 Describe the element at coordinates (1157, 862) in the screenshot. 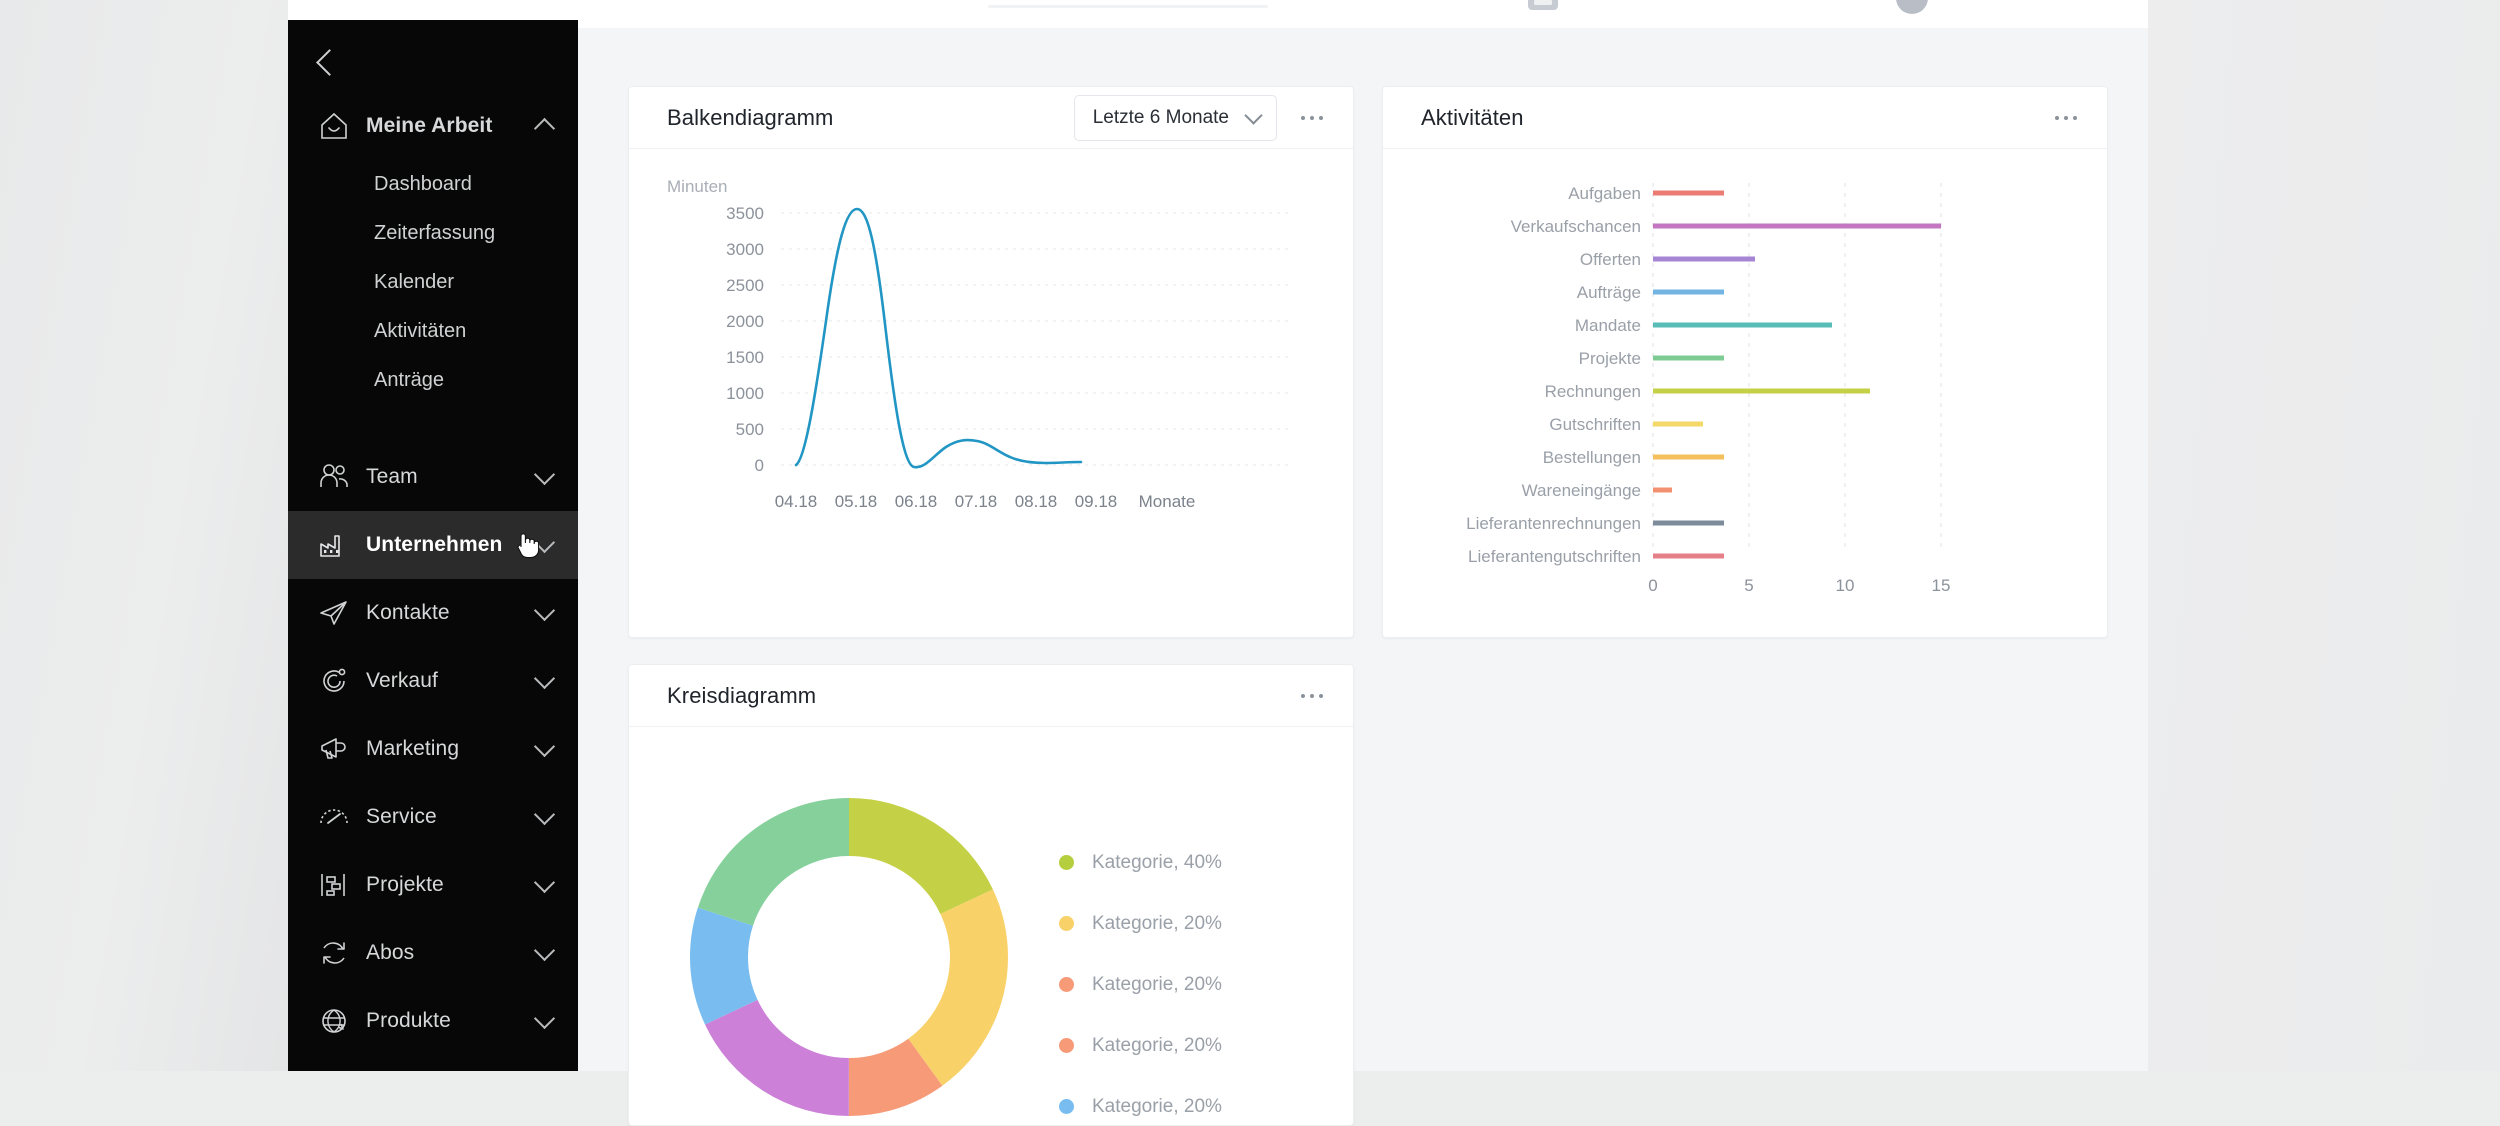

I see `legend-label: Kategorie, 40%` at that location.